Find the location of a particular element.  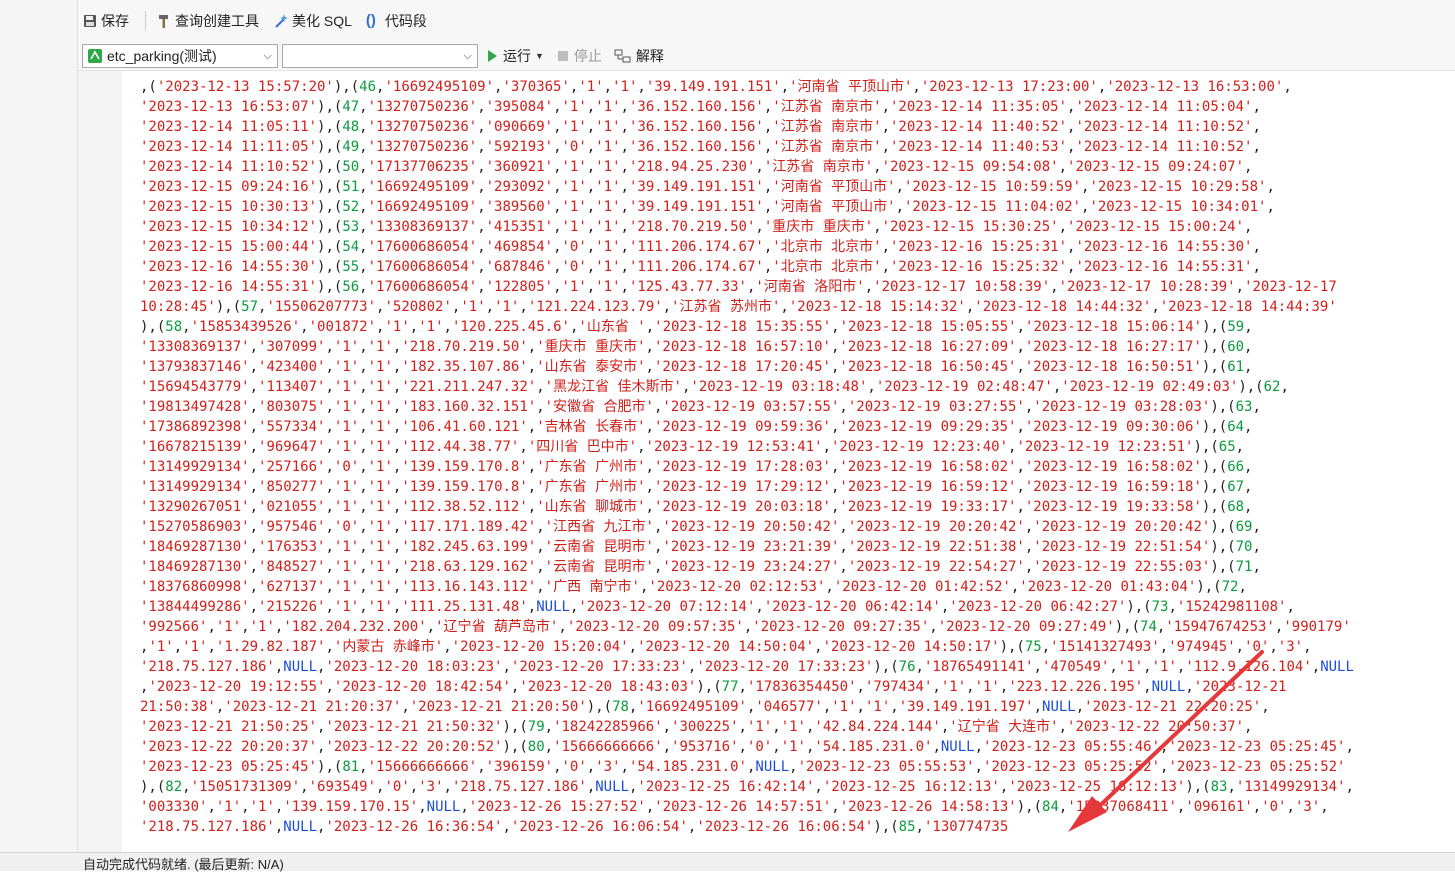

save-button: 保存 is located at coordinates (105, 21).